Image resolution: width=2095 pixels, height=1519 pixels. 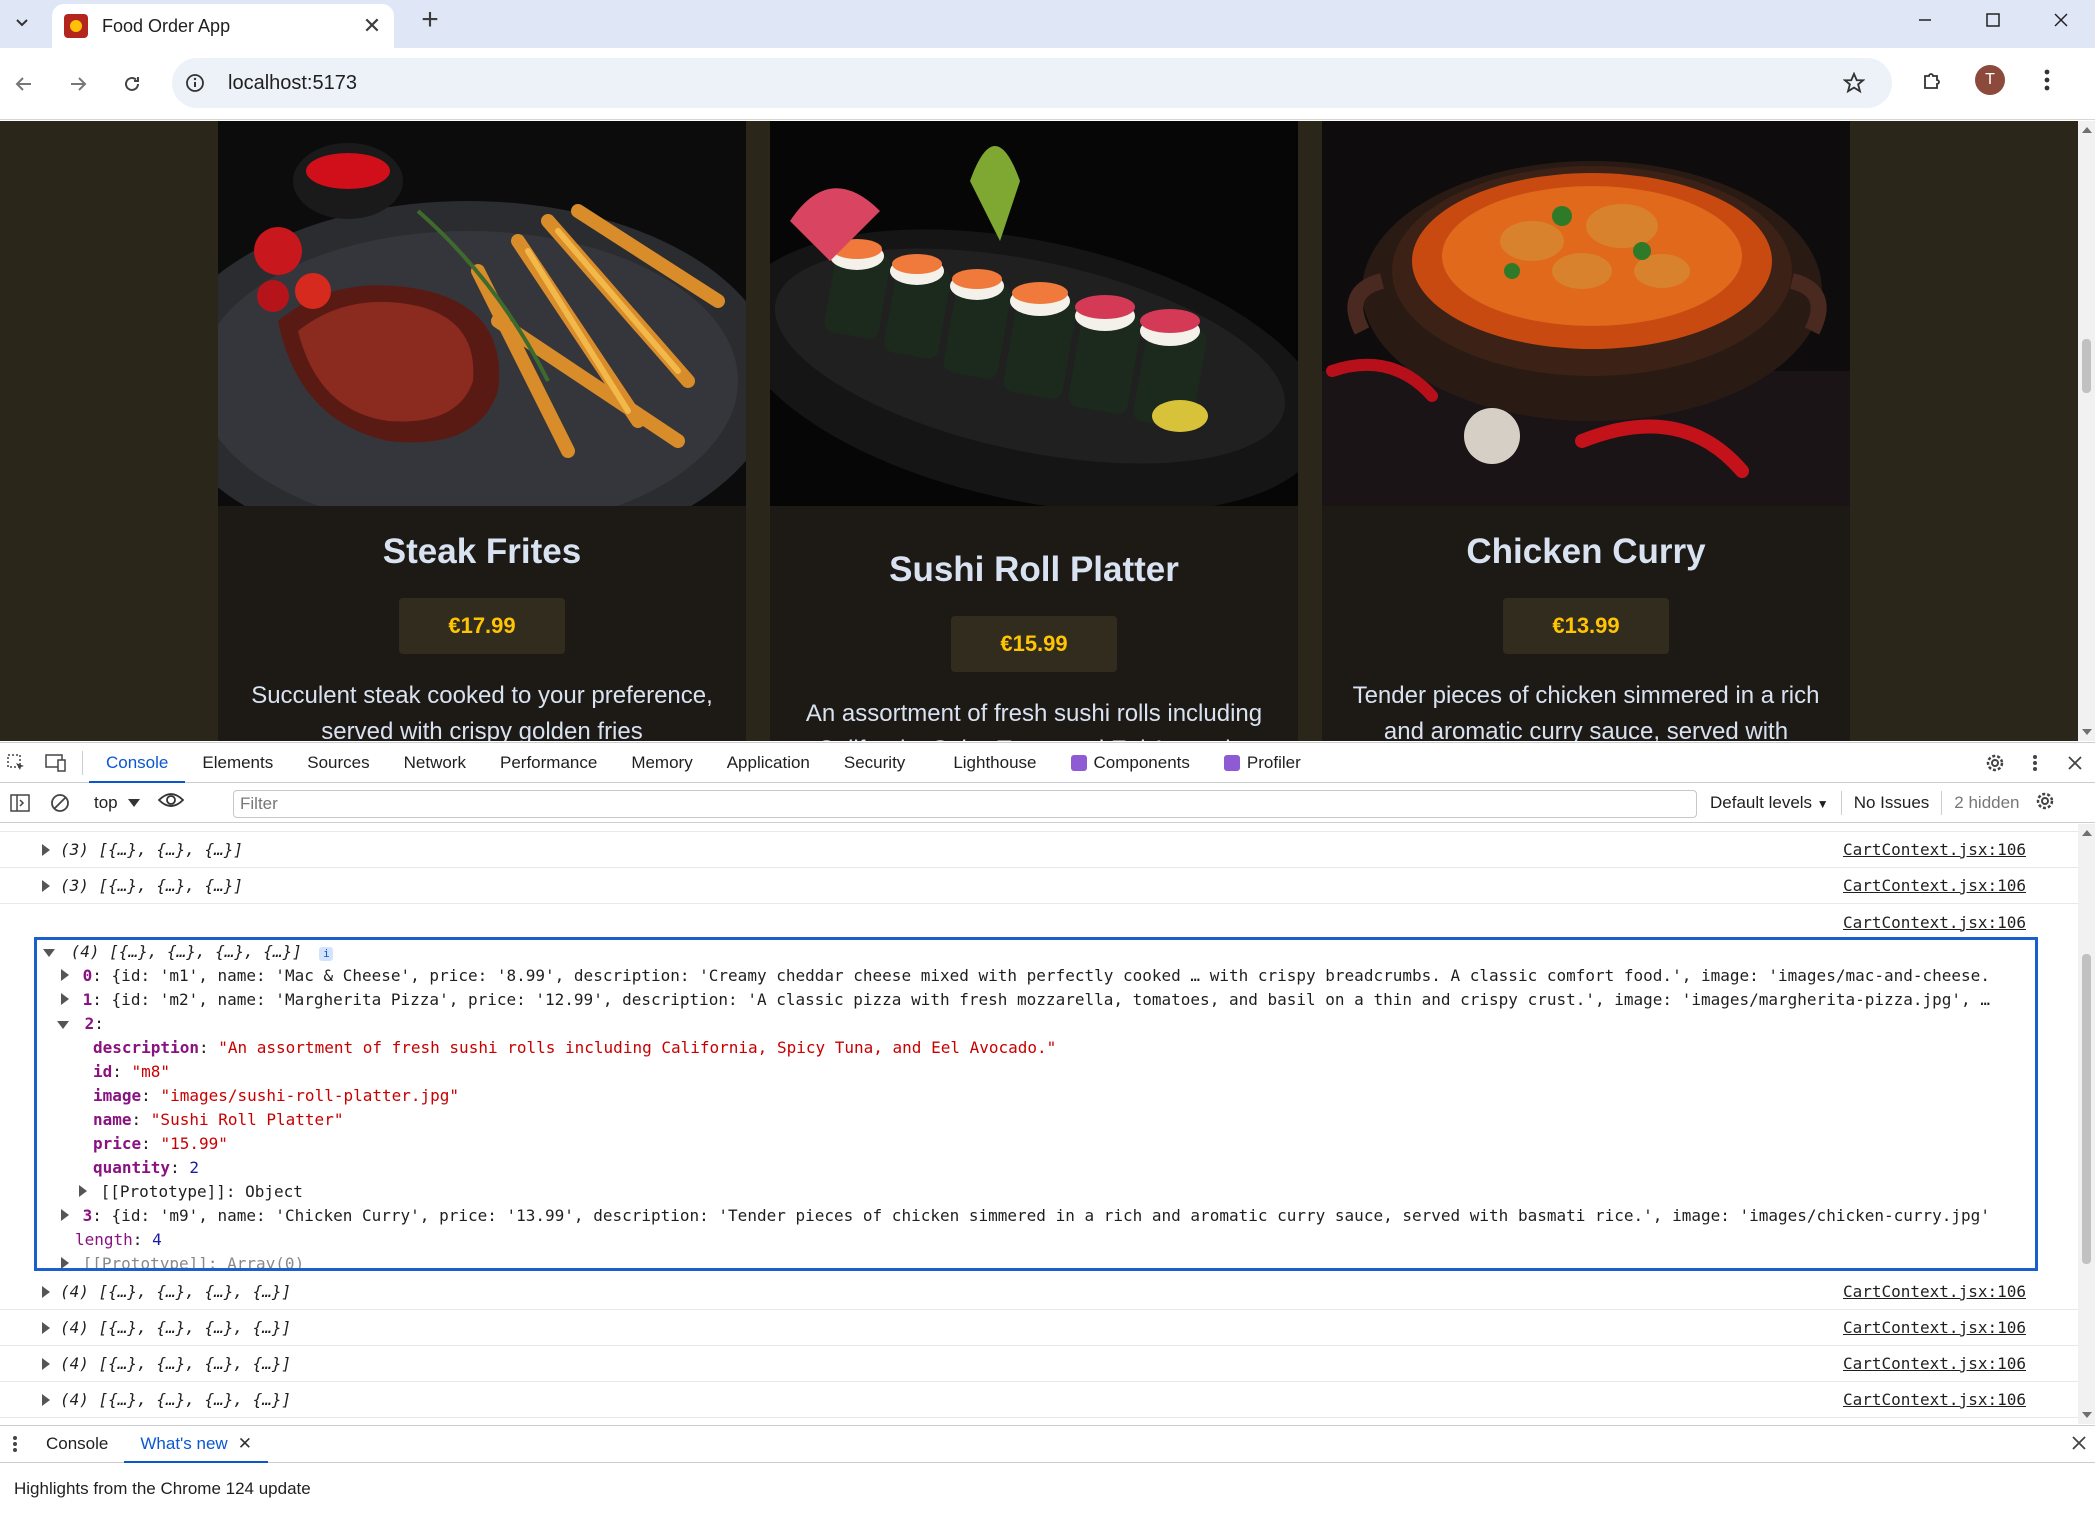 What do you see at coordinates (1769, 803) in the screenshot?
I see `log-levels-dropdown: Default levels ▼` at bounding box center [1769, 803].